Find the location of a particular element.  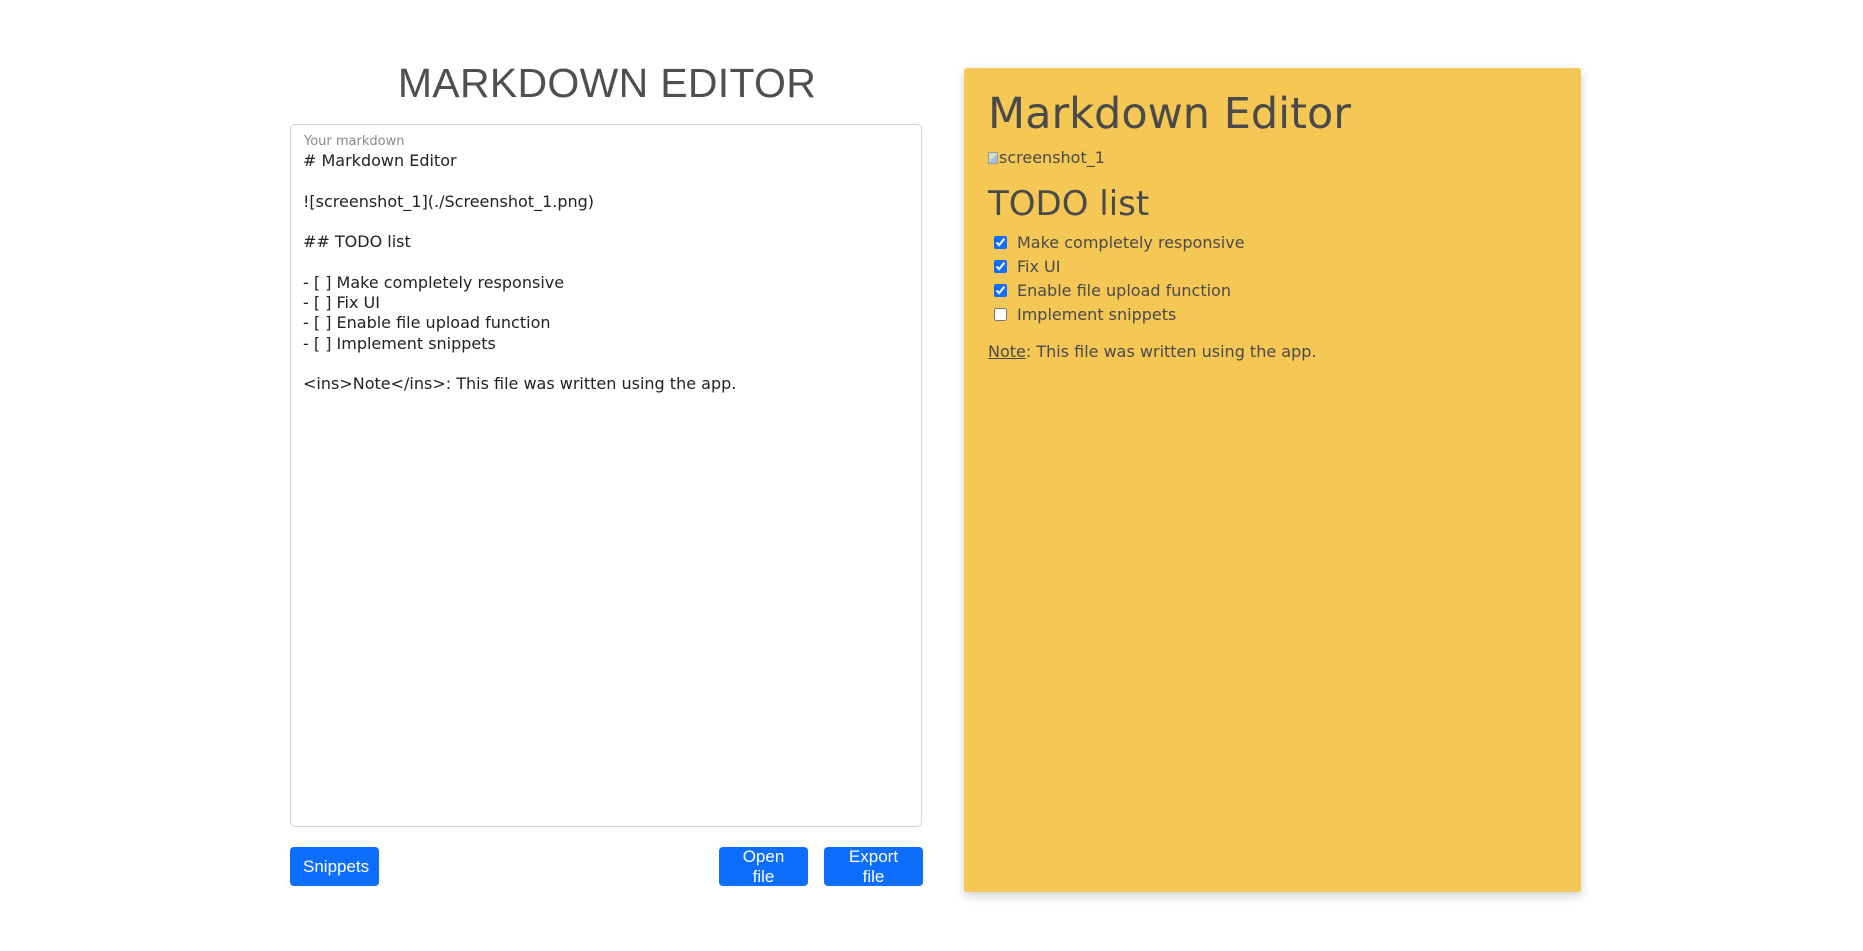

todo-item: Enable file upload function is located at coordinates (1272, 290).